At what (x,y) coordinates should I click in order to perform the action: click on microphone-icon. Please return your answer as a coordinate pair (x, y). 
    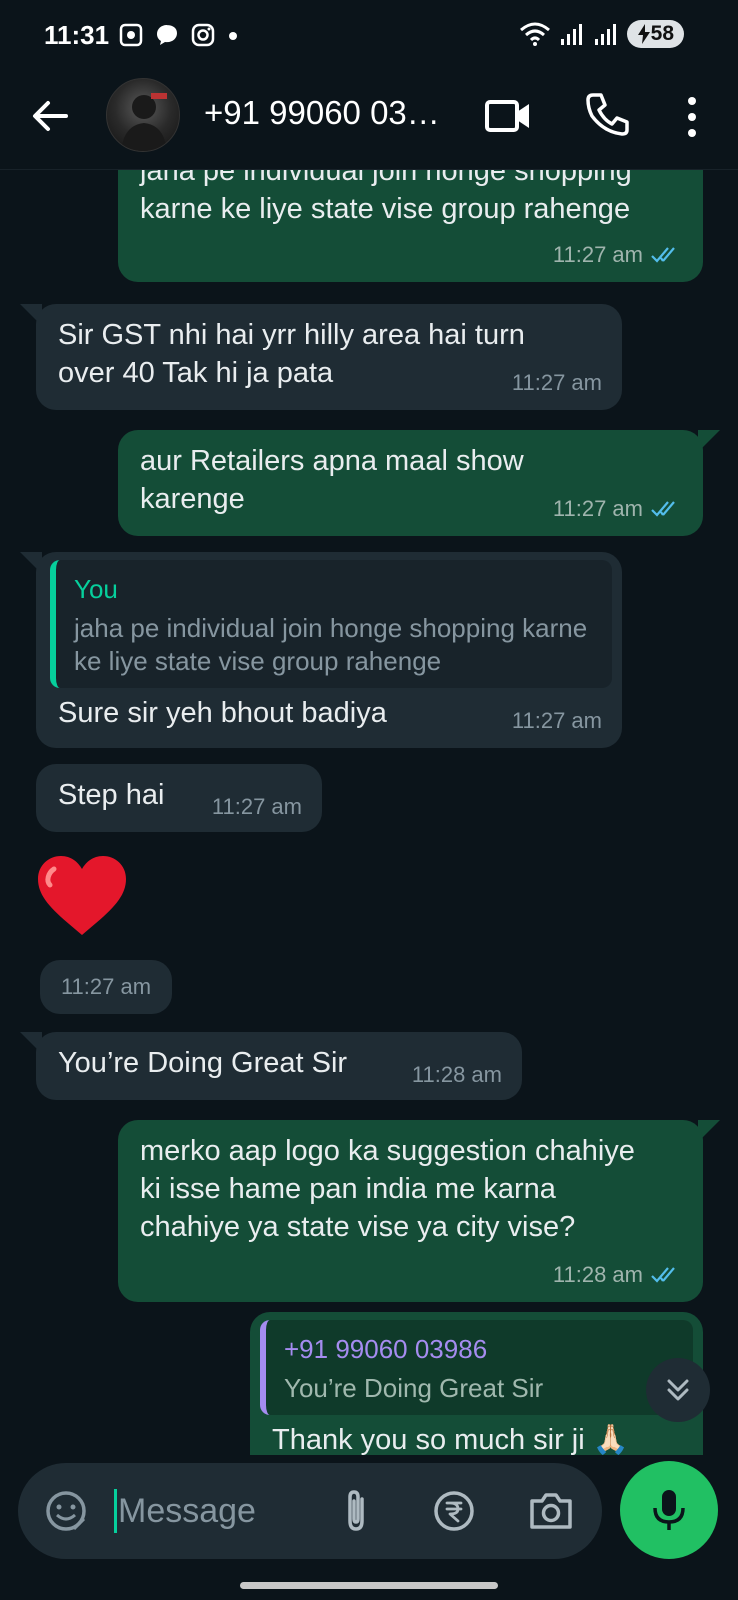
    Looking at the image, I should click on (669, 1510).